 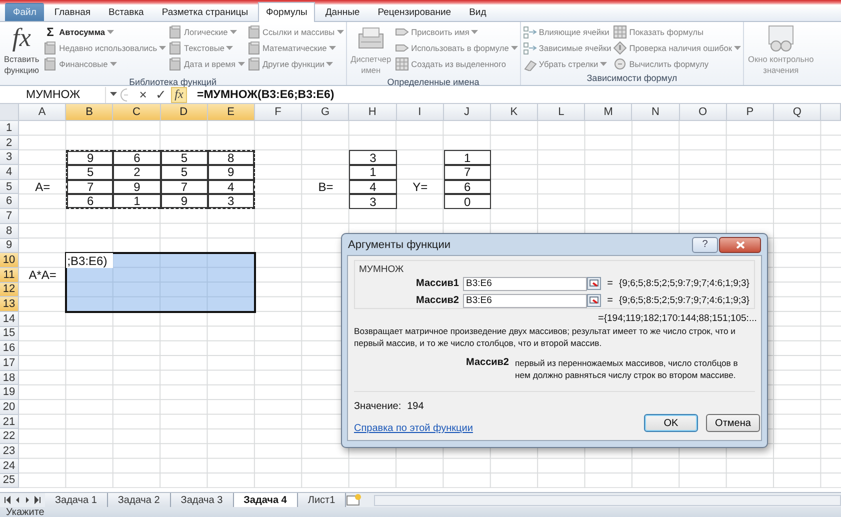 I want to click on row-header: 2, so click(x=9, y=143).